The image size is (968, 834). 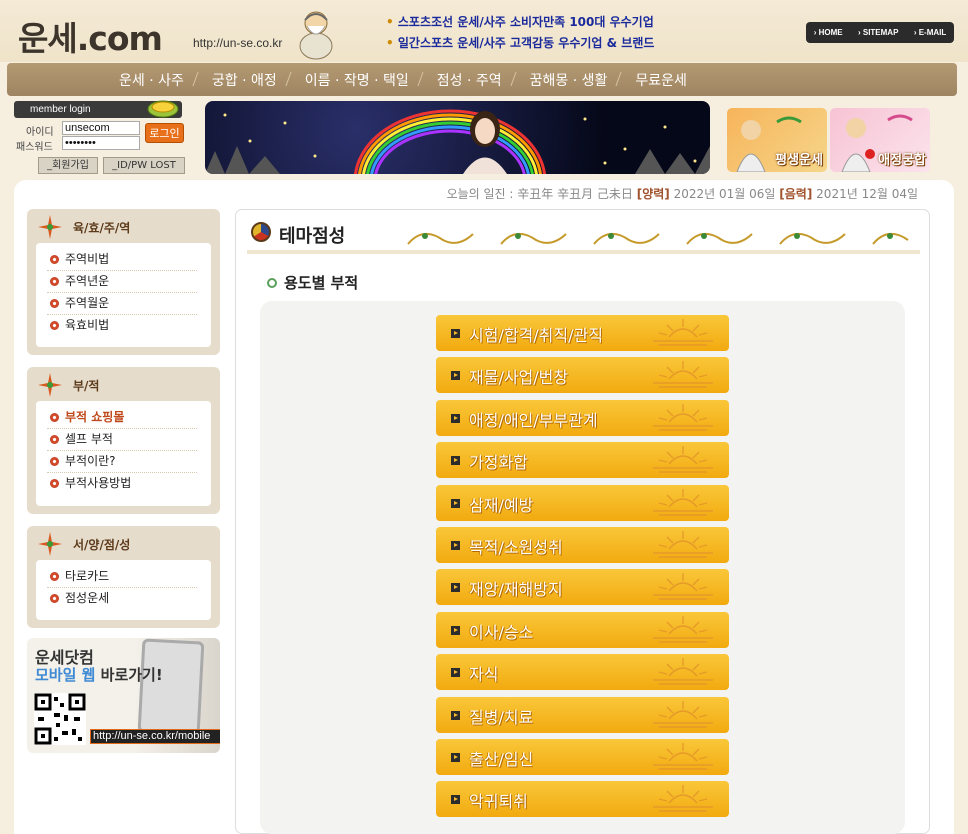 I want to click on sitemap-link: SITEMAP, so click(x=878, y=32).